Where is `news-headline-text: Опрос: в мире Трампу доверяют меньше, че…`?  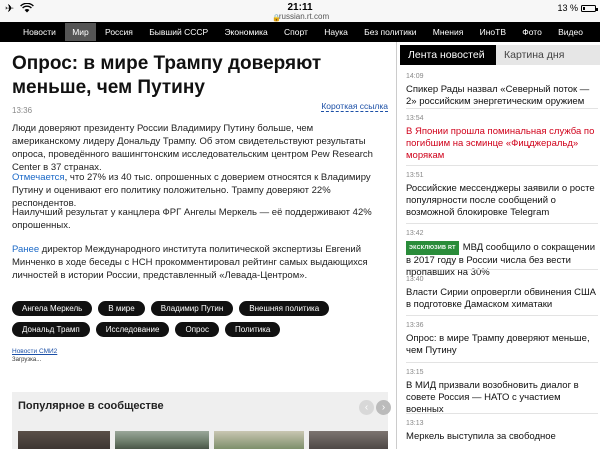 news-headline-text: Опрос: в мире Трампу доверяют меньше, че… is located at coordinates (498, 344).